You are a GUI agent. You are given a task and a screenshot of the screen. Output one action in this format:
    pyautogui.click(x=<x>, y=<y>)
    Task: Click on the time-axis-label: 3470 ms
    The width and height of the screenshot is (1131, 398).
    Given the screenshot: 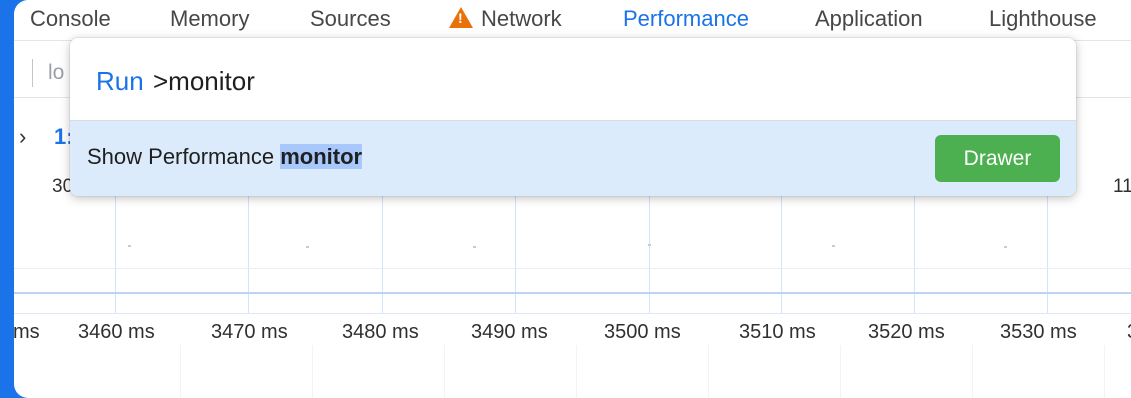 What is the action you would take?
    pyautogui.click(x=249, y=332)
    